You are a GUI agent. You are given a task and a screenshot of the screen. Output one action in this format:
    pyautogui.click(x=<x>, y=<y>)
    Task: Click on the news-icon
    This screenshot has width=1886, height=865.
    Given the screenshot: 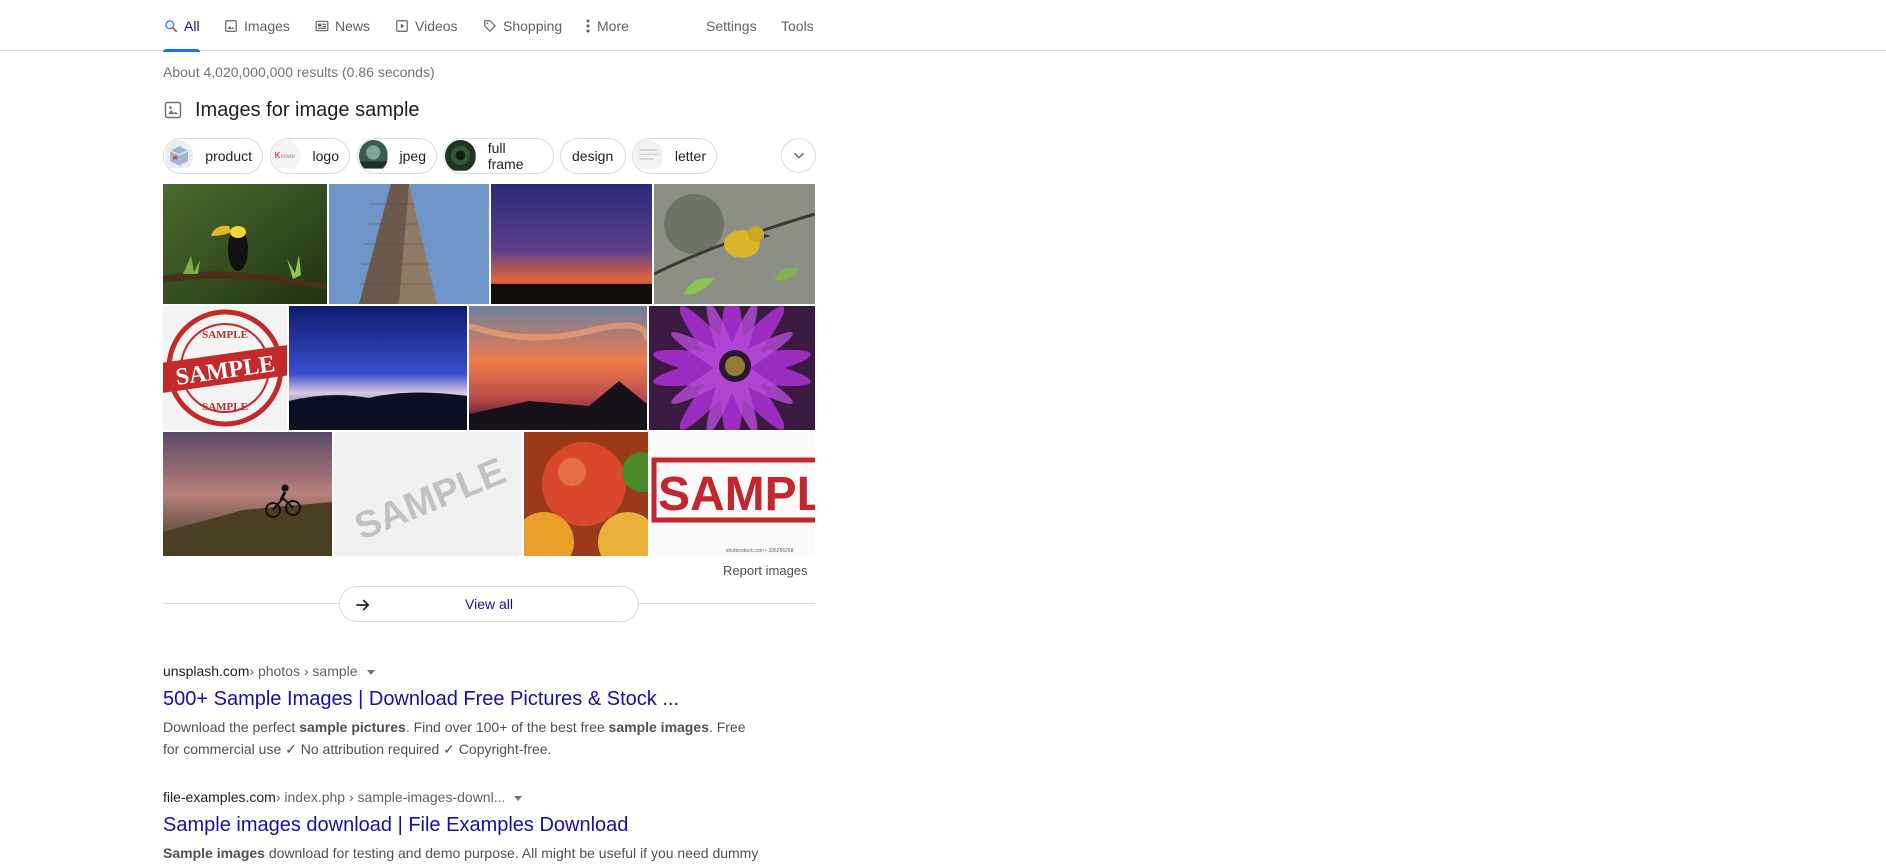 What is the action you would take?
    pyautogui.click(x=322, y=26)
    